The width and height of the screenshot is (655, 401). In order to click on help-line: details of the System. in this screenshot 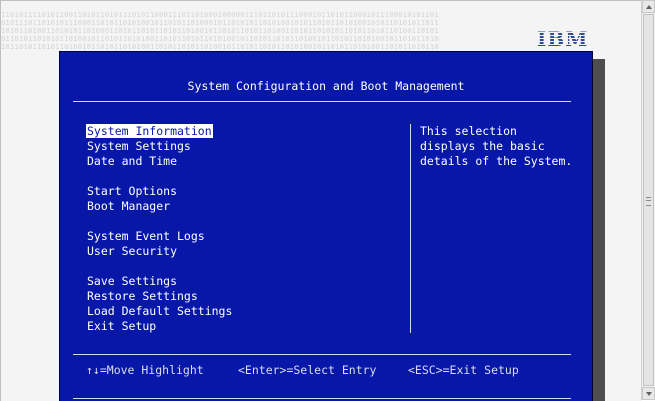, I will do `click(496, 161)`.